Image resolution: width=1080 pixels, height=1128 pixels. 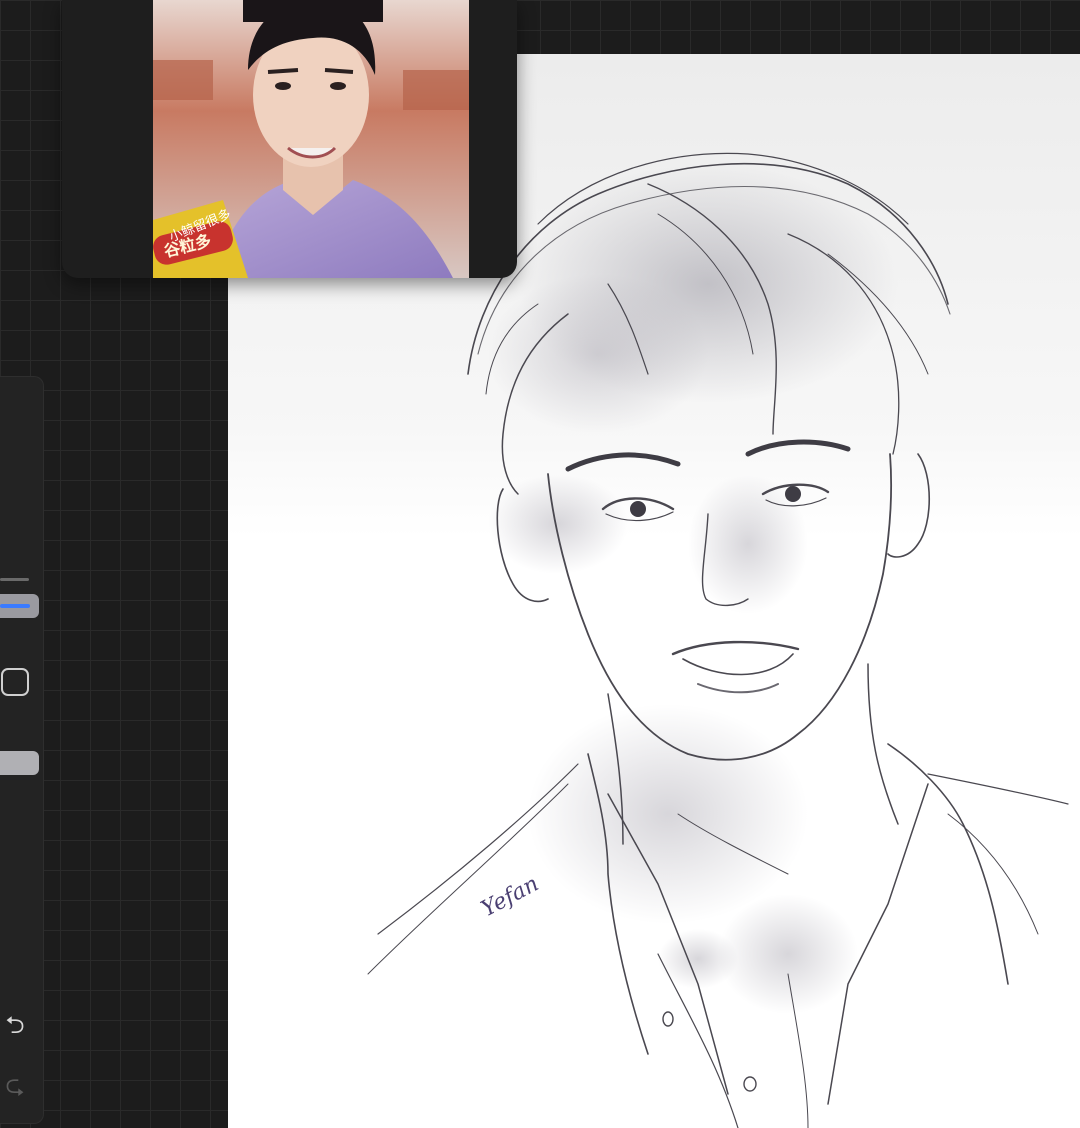 What do you see at coordinates (15, 1085) in the screenshot?
I see `redo-icon: ⮎` at bounding box center [15, 1085].